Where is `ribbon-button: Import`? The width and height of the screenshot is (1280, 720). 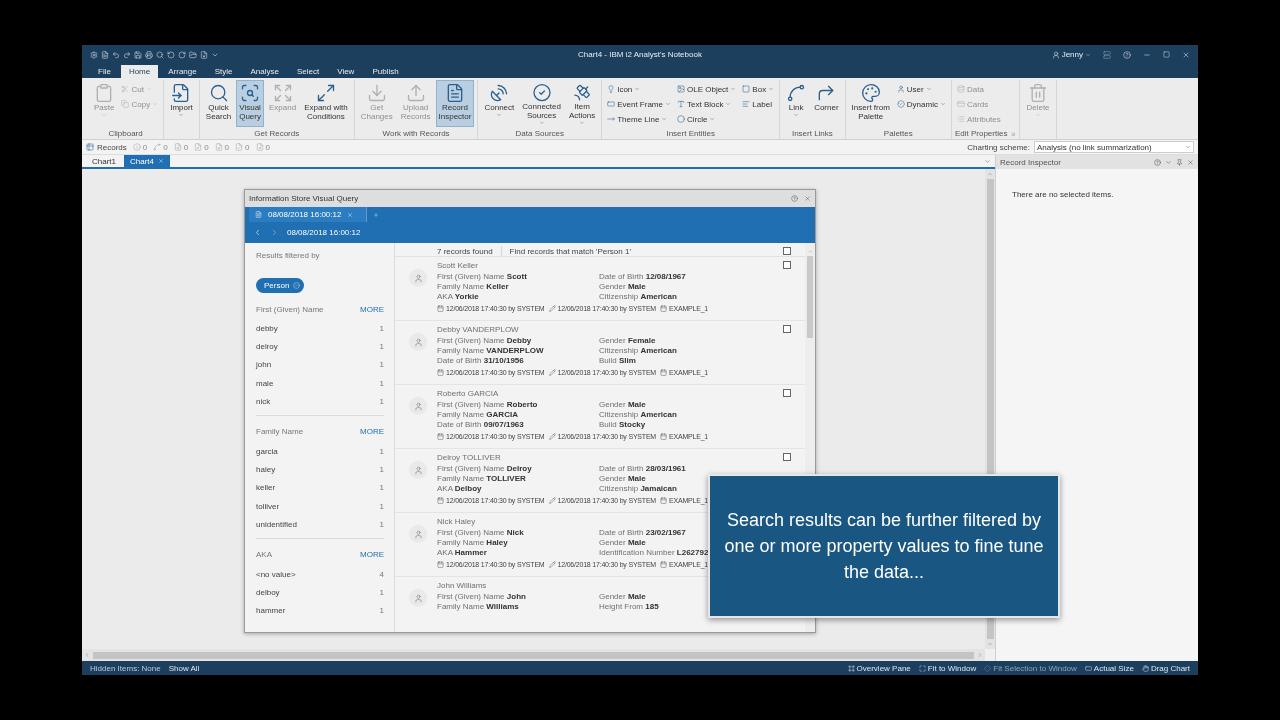
ribbon-button: Import is located at coordinates (181, 103).